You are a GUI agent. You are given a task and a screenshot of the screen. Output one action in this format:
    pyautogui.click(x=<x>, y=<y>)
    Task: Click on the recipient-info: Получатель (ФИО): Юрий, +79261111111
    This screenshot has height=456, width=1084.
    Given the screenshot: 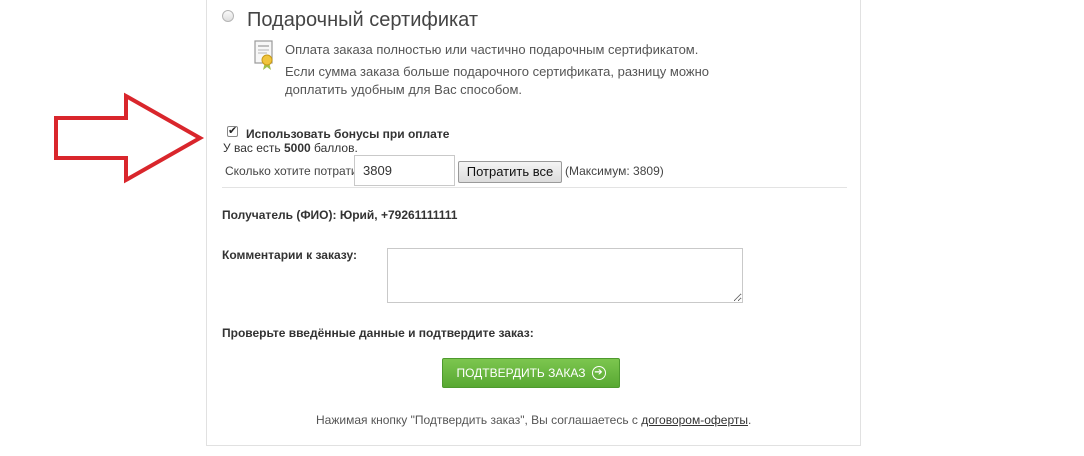 What is the action you would take?
    pyautogui.click(x=340, y=215)
    